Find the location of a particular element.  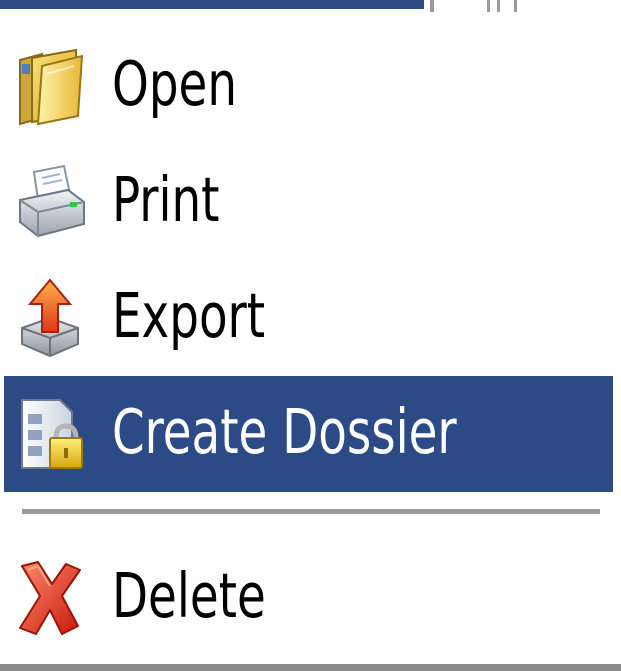

menu-item-label: Delete is located at coordinates (189, 597).